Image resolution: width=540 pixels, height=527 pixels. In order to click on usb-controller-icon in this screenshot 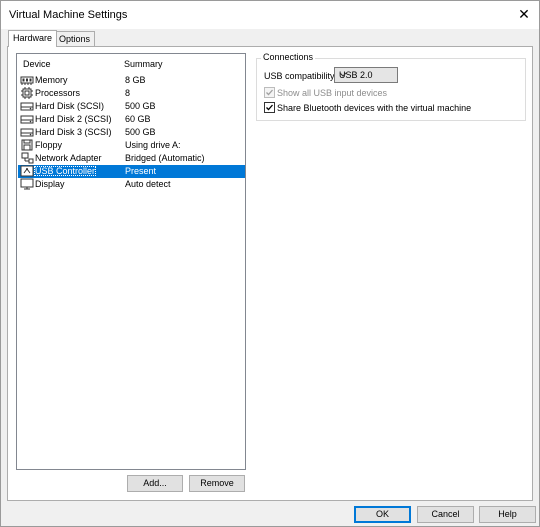, I will do `click(27, 171)`.